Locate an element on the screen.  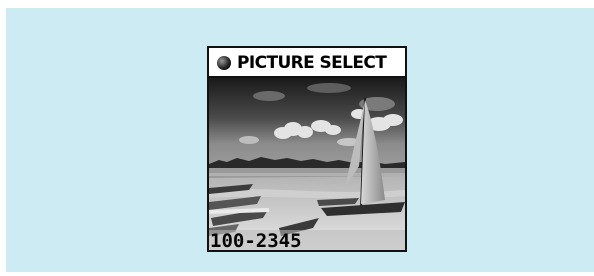
screen-header: PICTURE SELECT is located at coordinates (307, 63).